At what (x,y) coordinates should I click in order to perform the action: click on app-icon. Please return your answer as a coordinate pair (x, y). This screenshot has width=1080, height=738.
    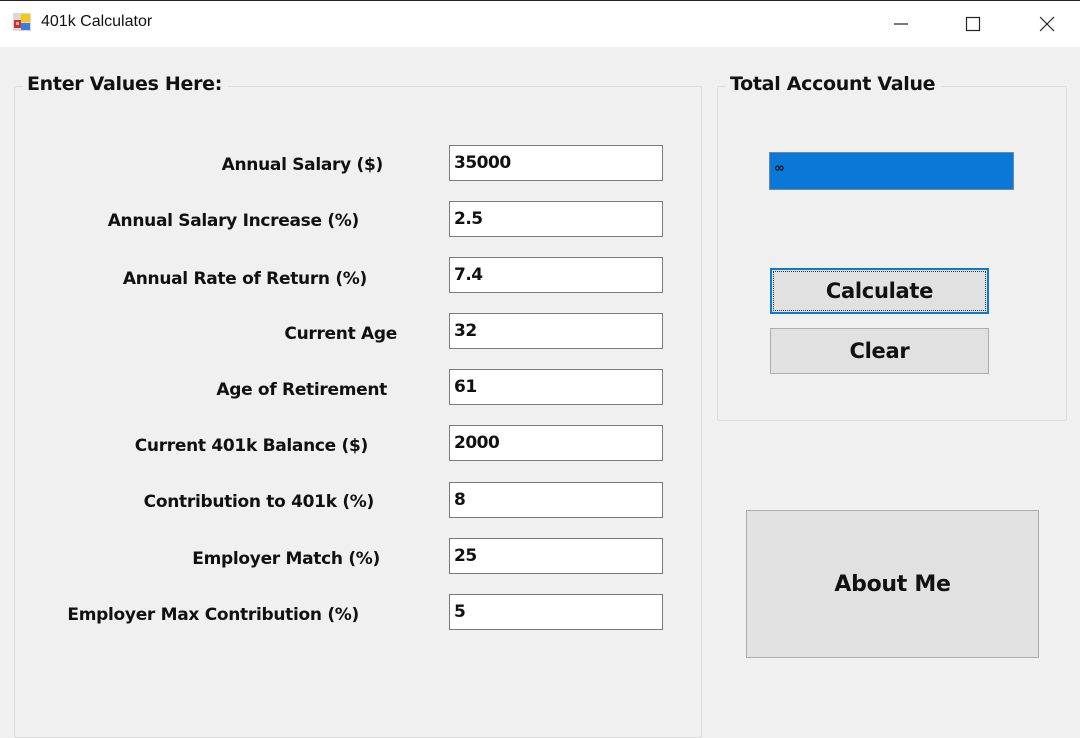
    Looking at the image, I should click on (22, 22).